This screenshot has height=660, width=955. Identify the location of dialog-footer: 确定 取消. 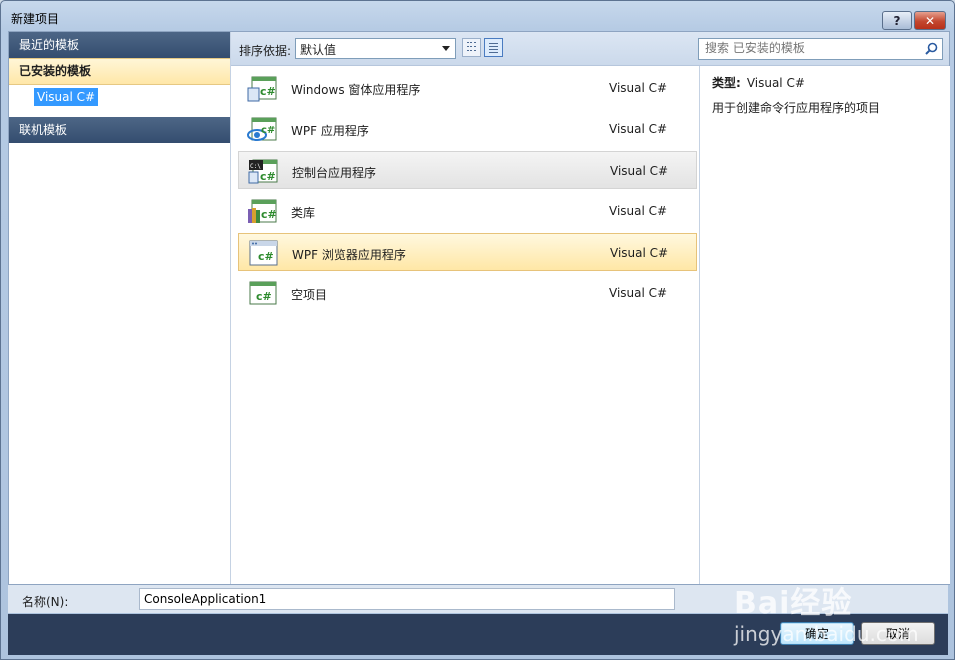
(478, 634).